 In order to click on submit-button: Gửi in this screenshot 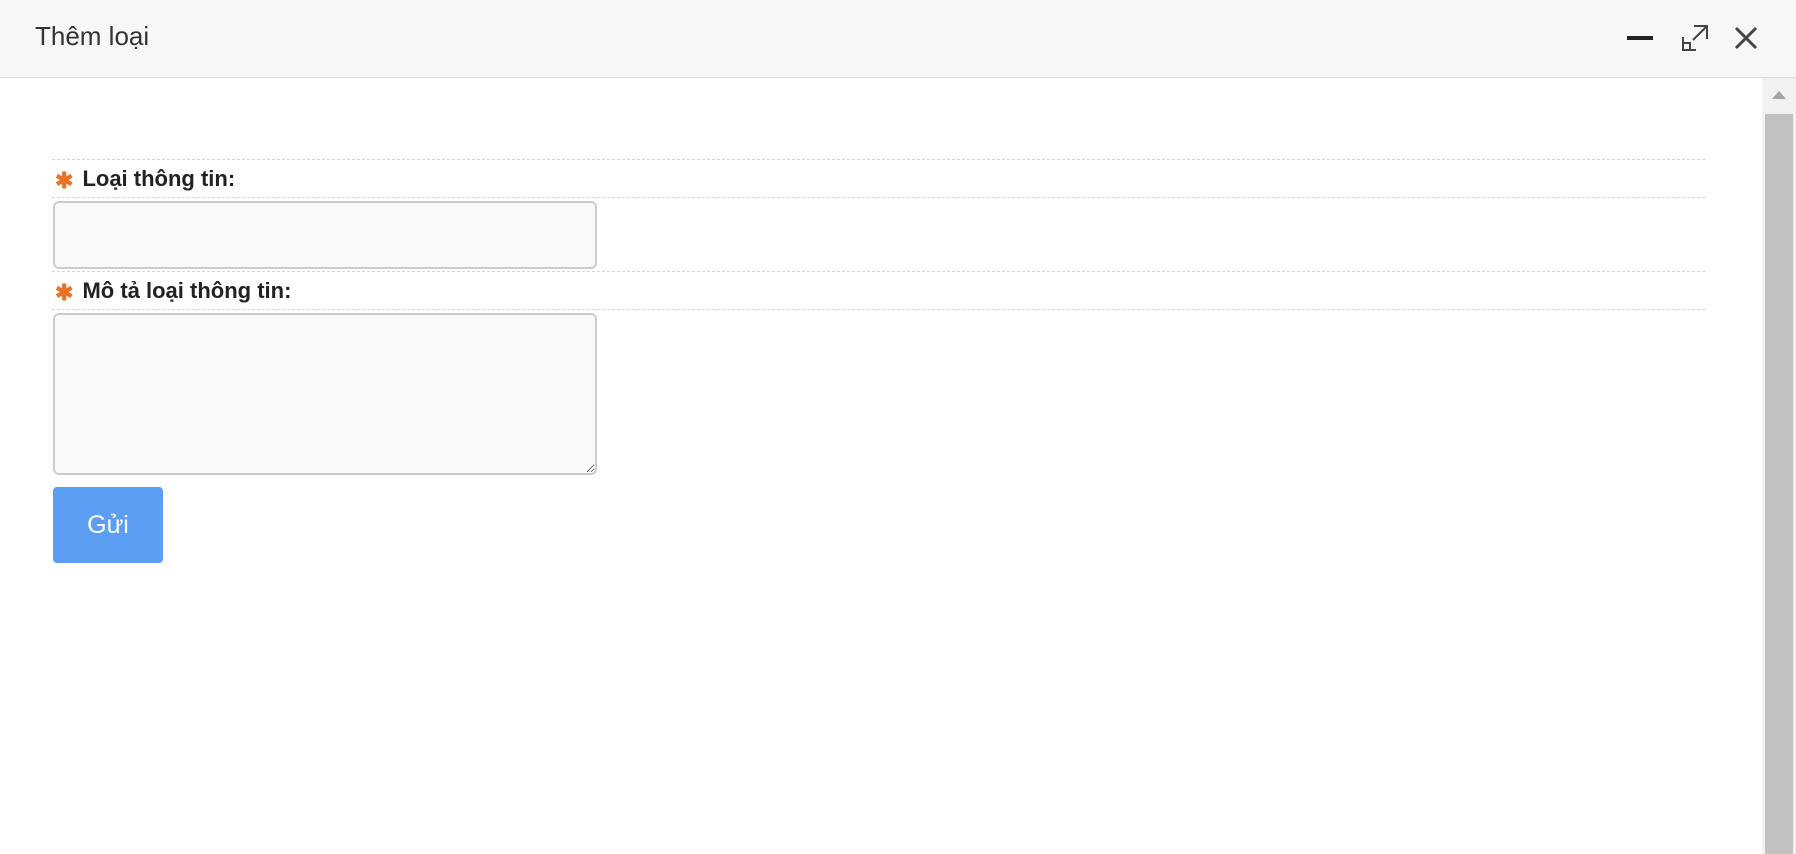, I will do `click(108, 525)`.